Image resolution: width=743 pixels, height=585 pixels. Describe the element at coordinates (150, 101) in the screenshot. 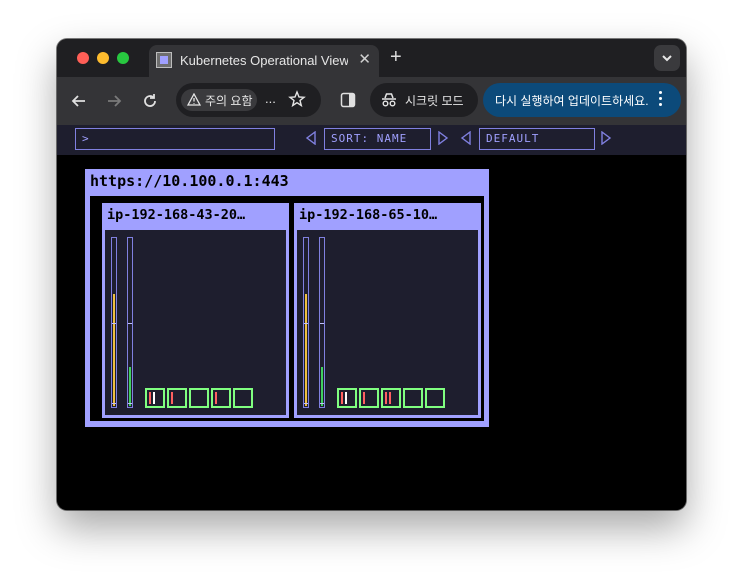

I see `reload-icon` at that location.